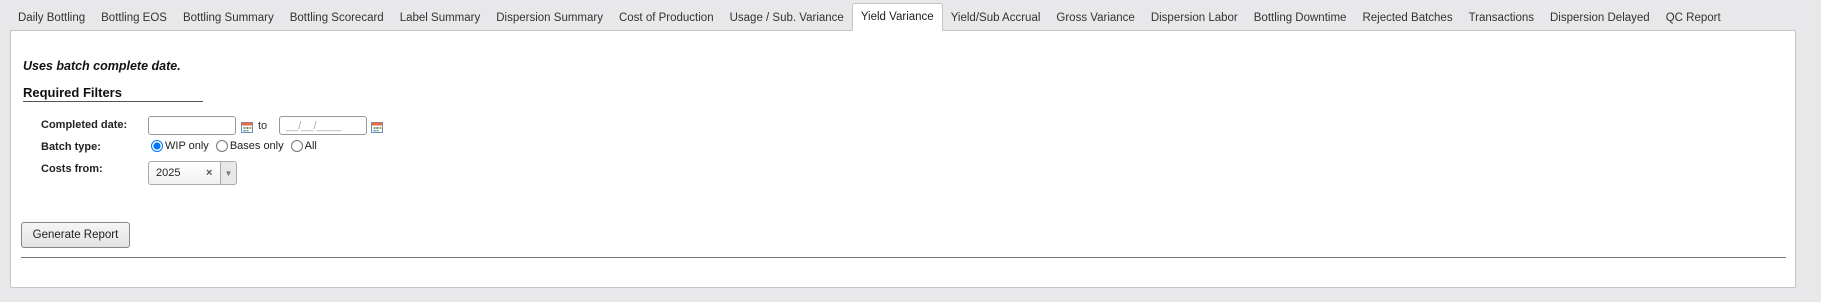 This screenshot has width=1821, height=302. Describe the element at coordinates (178, 146) in the screenshot. I see `batch-type-option-wip: WIP only` at that location.